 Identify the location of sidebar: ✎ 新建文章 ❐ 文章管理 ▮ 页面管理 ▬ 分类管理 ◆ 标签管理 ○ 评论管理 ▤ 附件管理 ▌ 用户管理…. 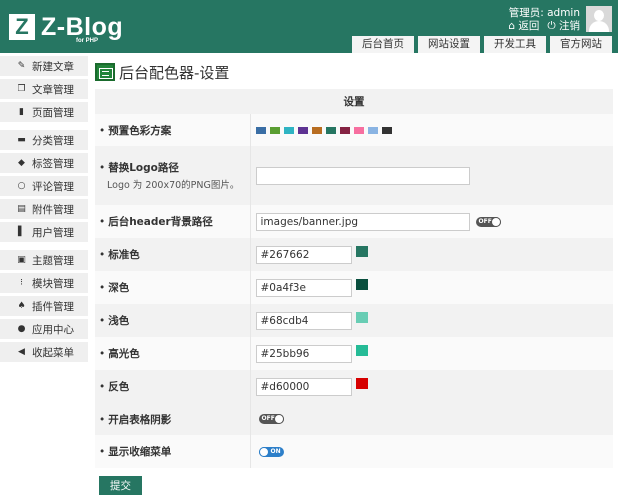
(44, 210).